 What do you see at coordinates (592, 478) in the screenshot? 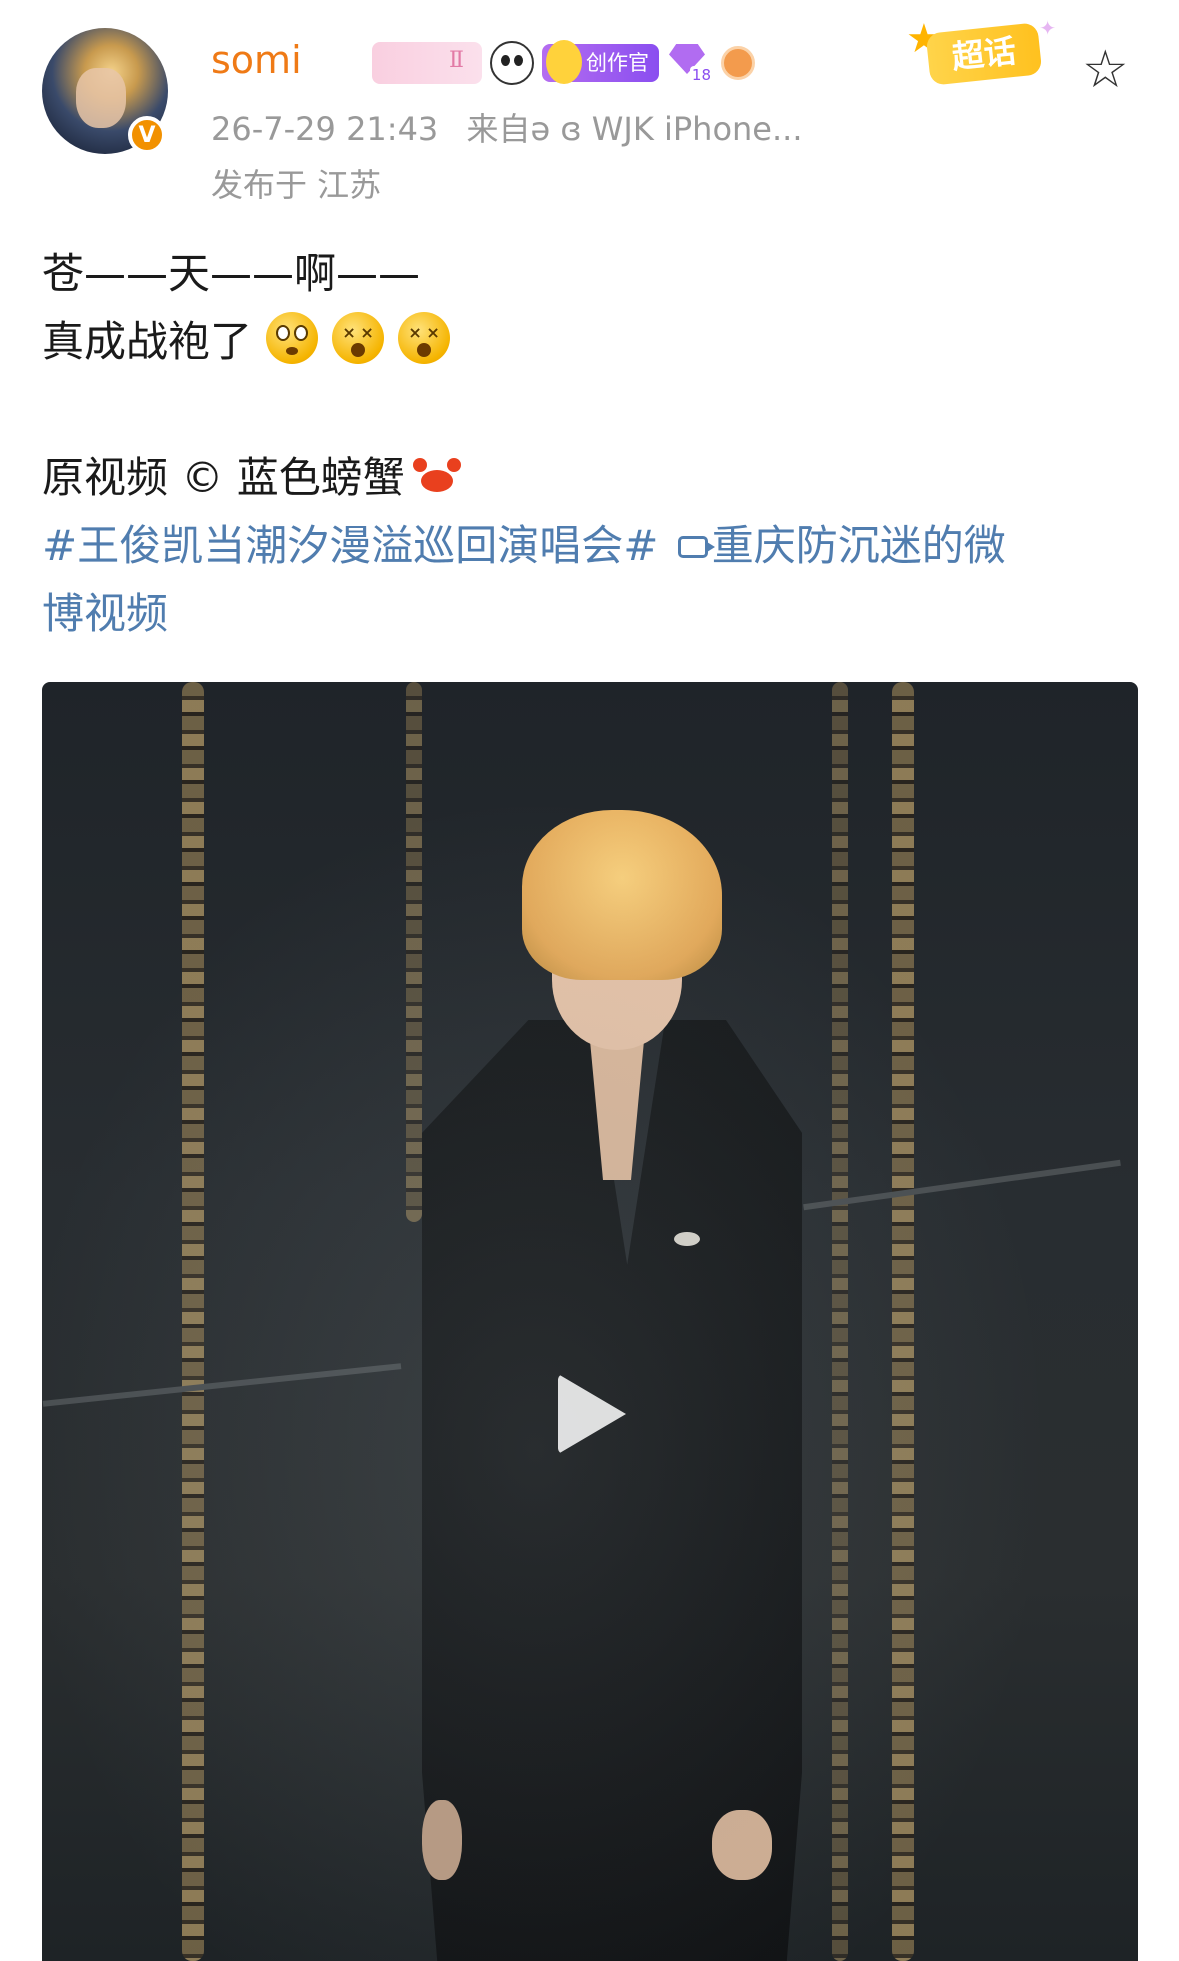
I see `credit-line: 原视频 © 蓝色螃蟹` at bounding box center [592, 478].